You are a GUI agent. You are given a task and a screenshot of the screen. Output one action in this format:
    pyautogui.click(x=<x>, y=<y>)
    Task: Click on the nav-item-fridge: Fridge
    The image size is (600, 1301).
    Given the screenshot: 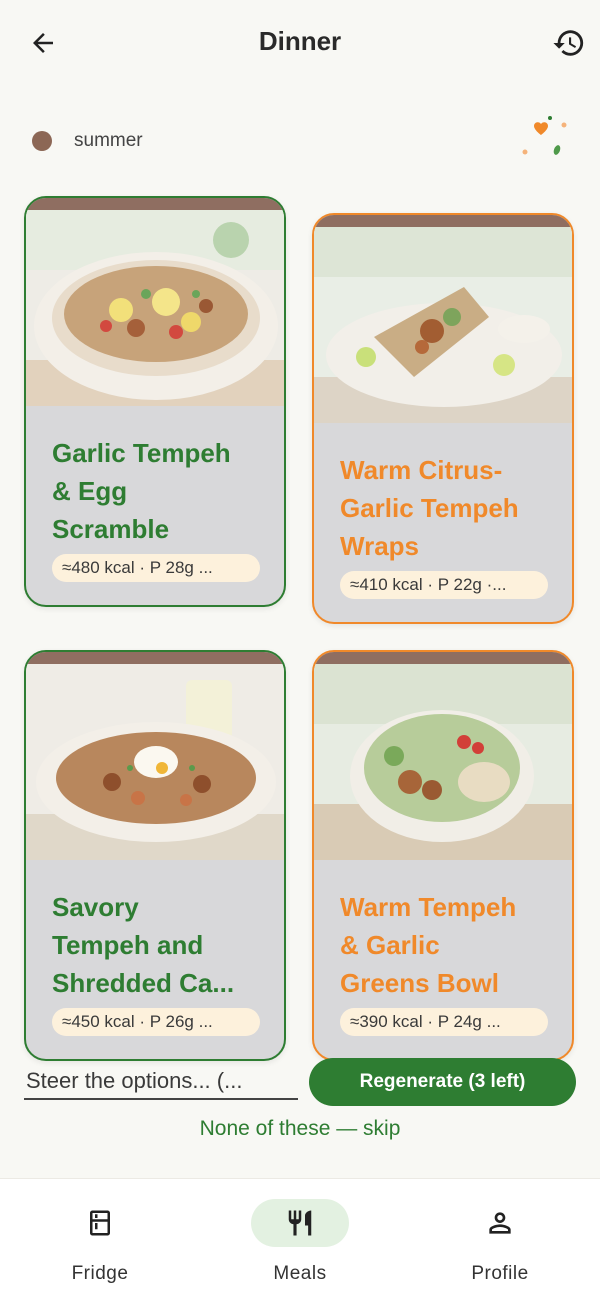 What is the action you would take?
    pyautogui.click(x=100, y=1244)
    